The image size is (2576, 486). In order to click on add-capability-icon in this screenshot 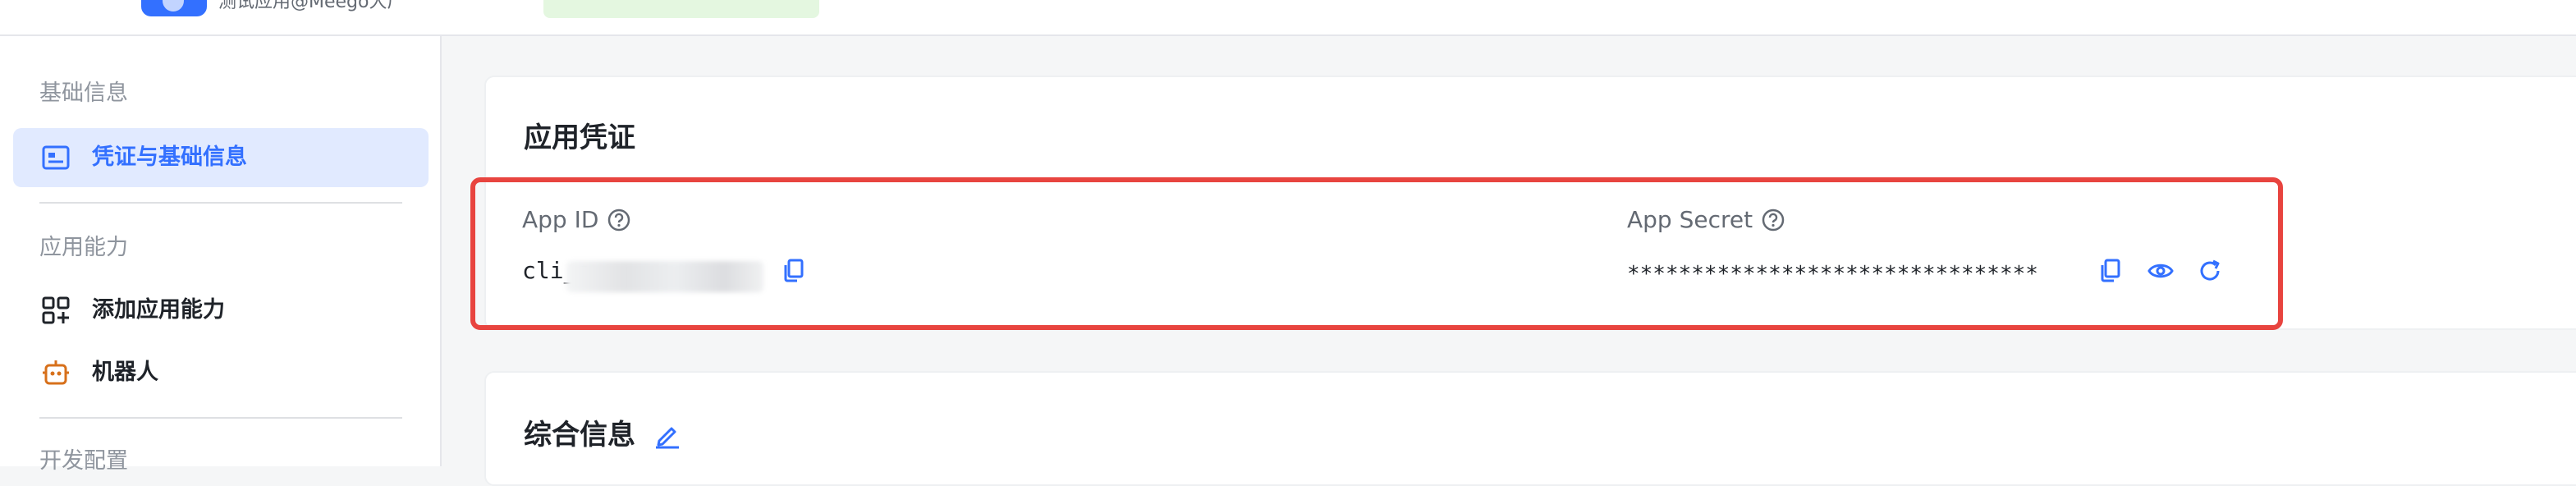, I will do `click(56, 310)`.